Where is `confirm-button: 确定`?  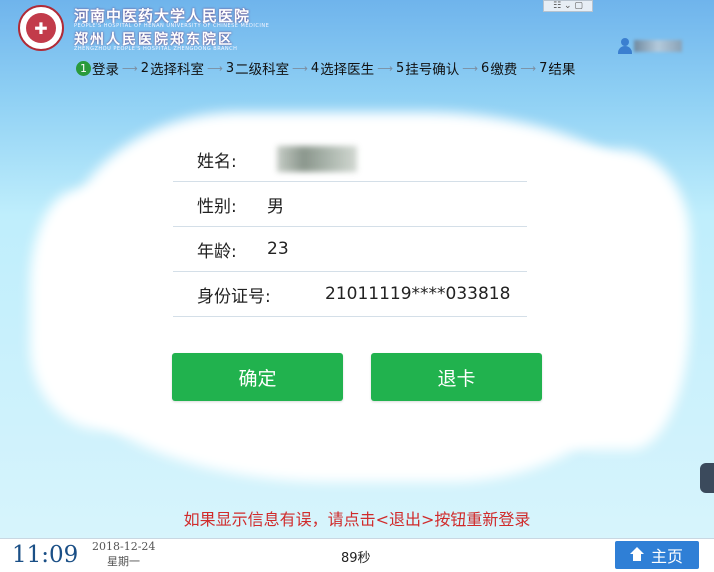 confirm-button: 确定 is located at coordinates (257, 377).